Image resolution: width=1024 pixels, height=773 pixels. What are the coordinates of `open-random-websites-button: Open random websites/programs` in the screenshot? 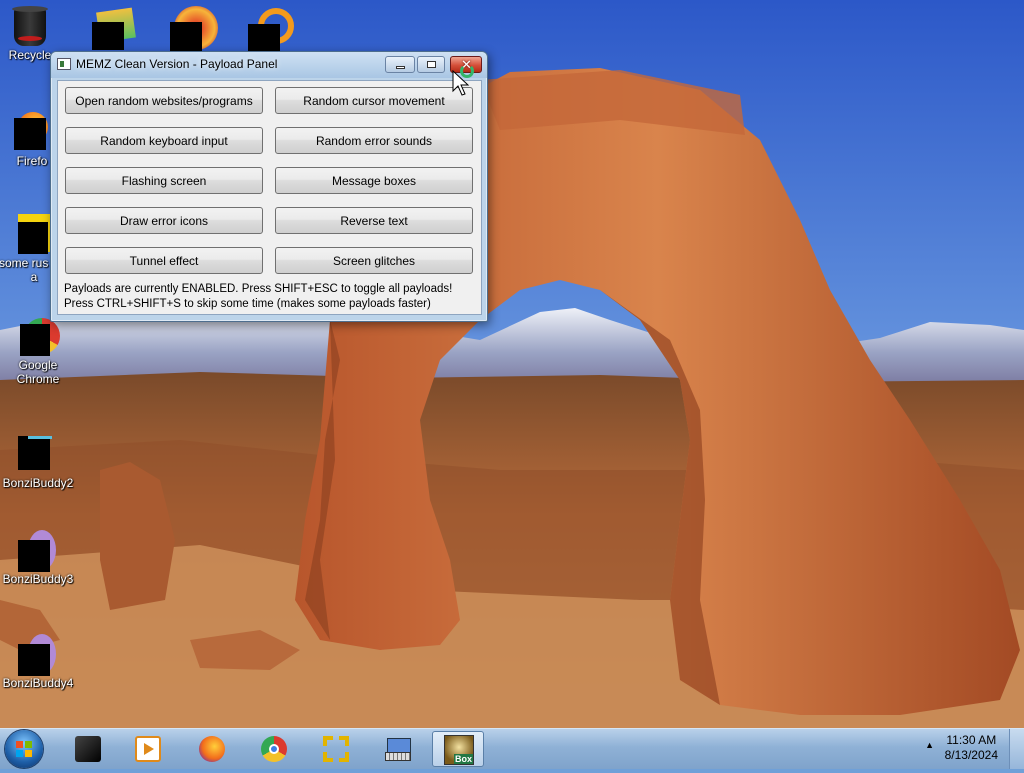 It's located at (164, 100).